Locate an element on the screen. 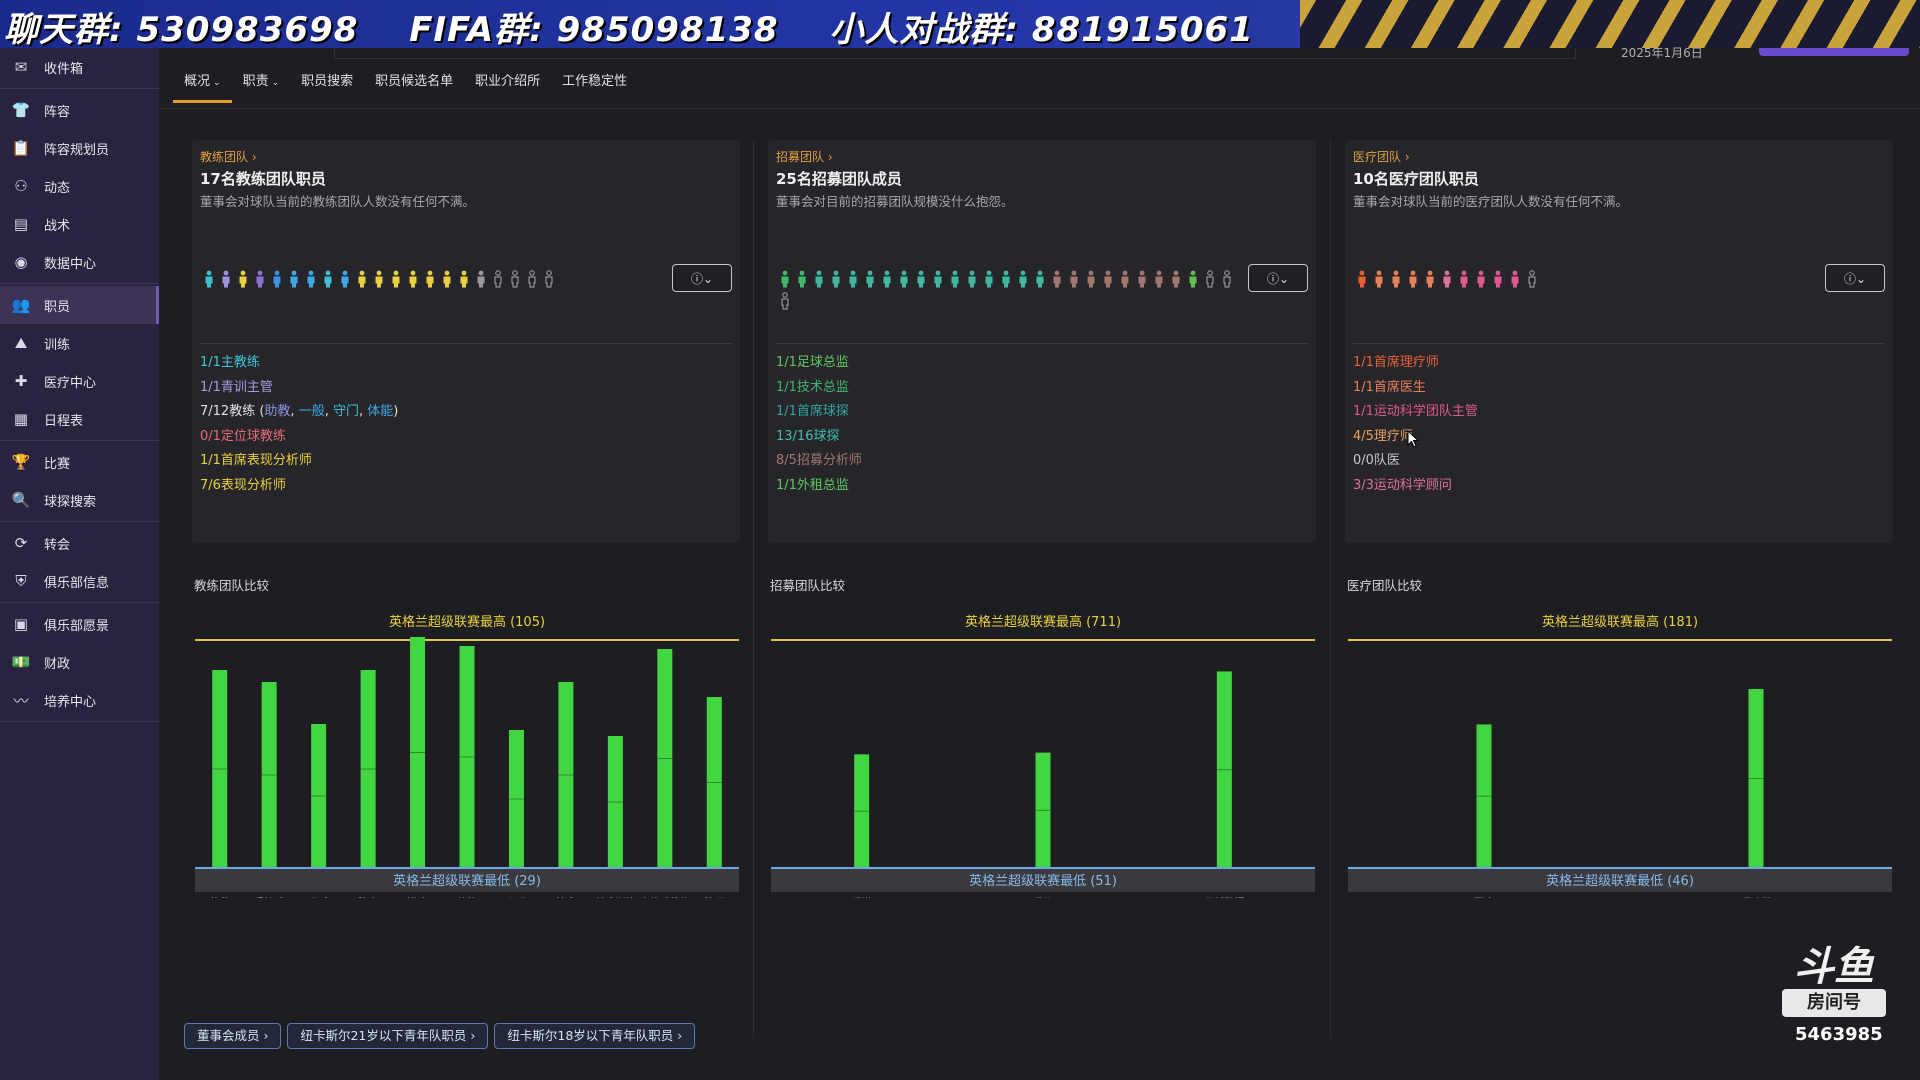 Image resolution: width=1920 pixels, height=1080 pixels. sidebar-item-staff: 👥 职员 is located at coordinates (79, 305).